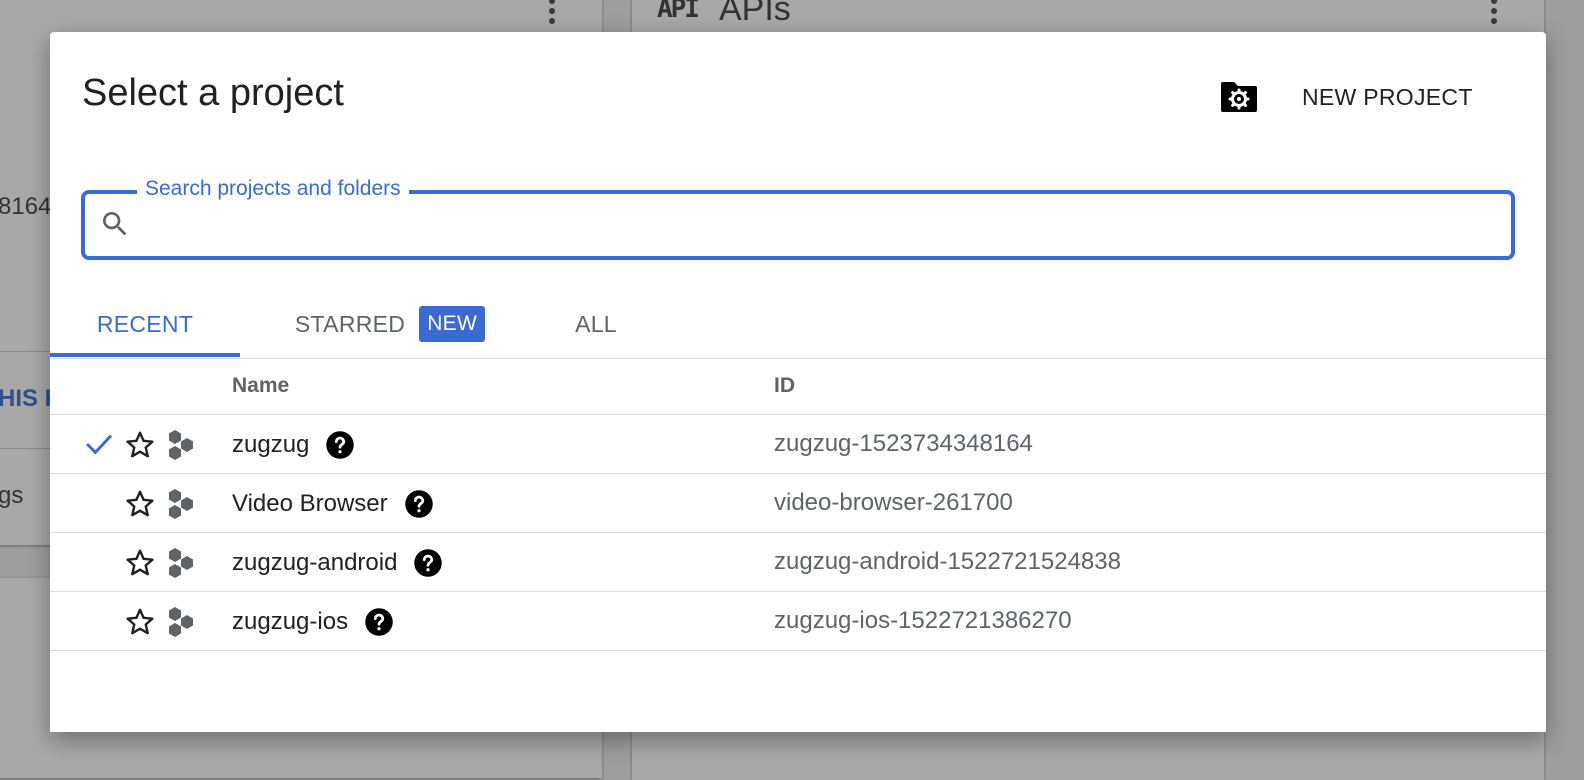 This screenshot has height=780, width=1584. I want to click on table-row: Video Browser video-browser-261700, so click(798, 503).